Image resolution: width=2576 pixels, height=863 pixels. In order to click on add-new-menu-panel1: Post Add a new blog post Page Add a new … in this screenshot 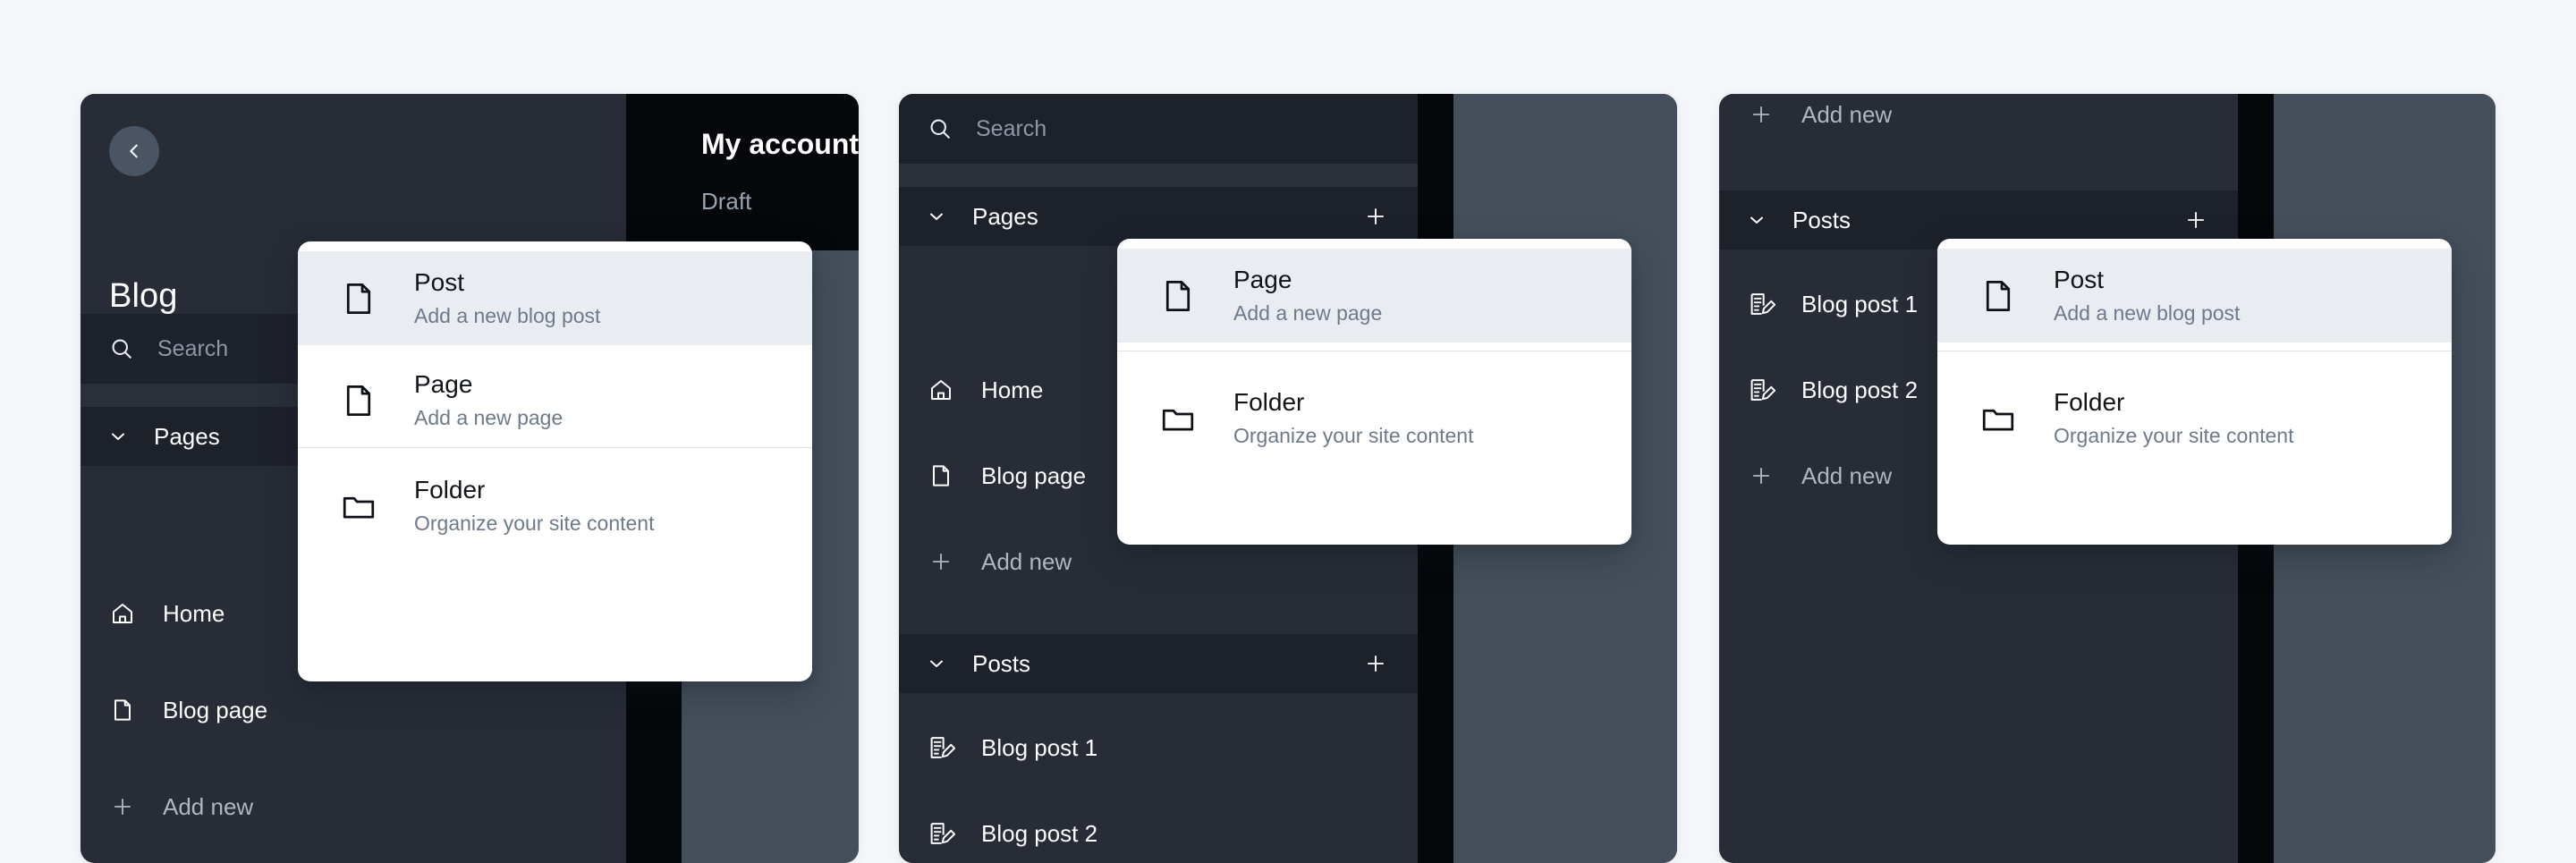, I will do `click(555, 461)`.